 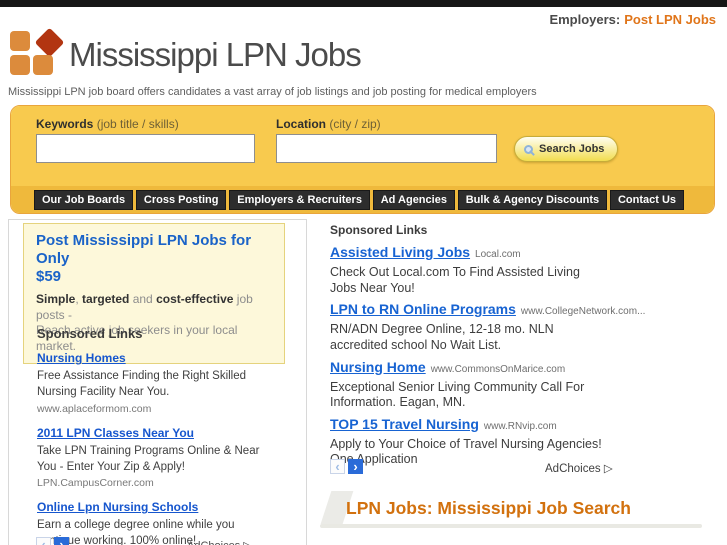 I want to click on ad-link-nursing-home: Nursing Home, so click(x=378, y=367).